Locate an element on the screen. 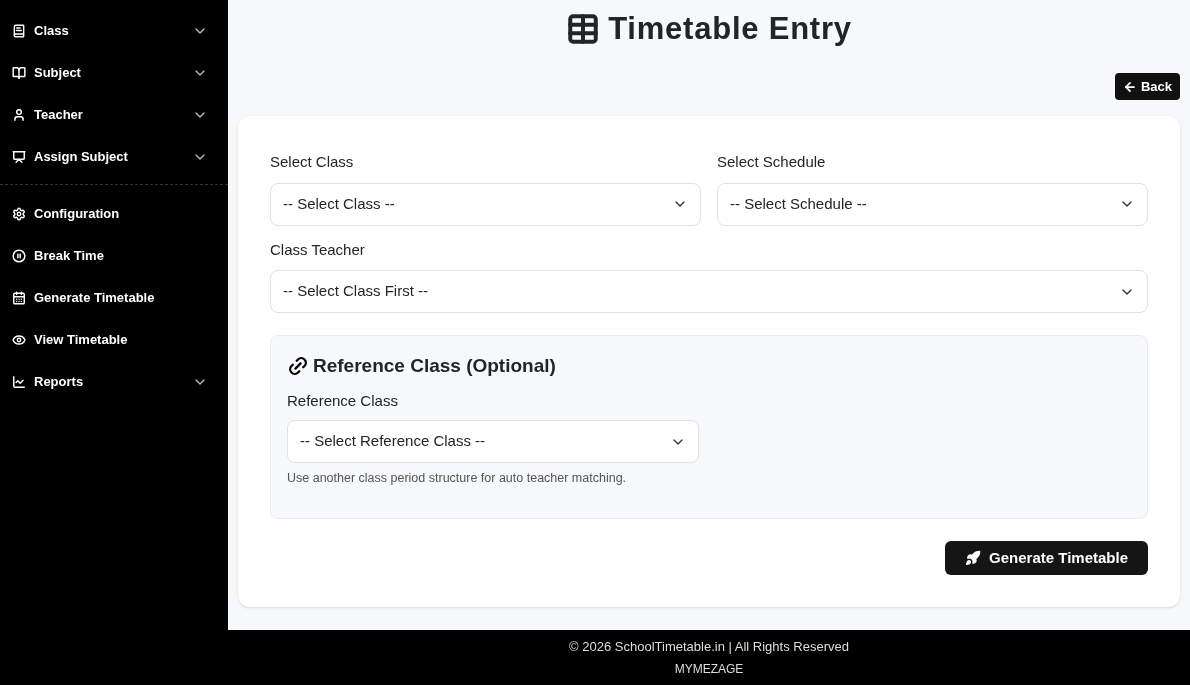 This screenshot has width=1190, height=685. sidebar-item: Generate Timetable is located at coordinates (114, 298).